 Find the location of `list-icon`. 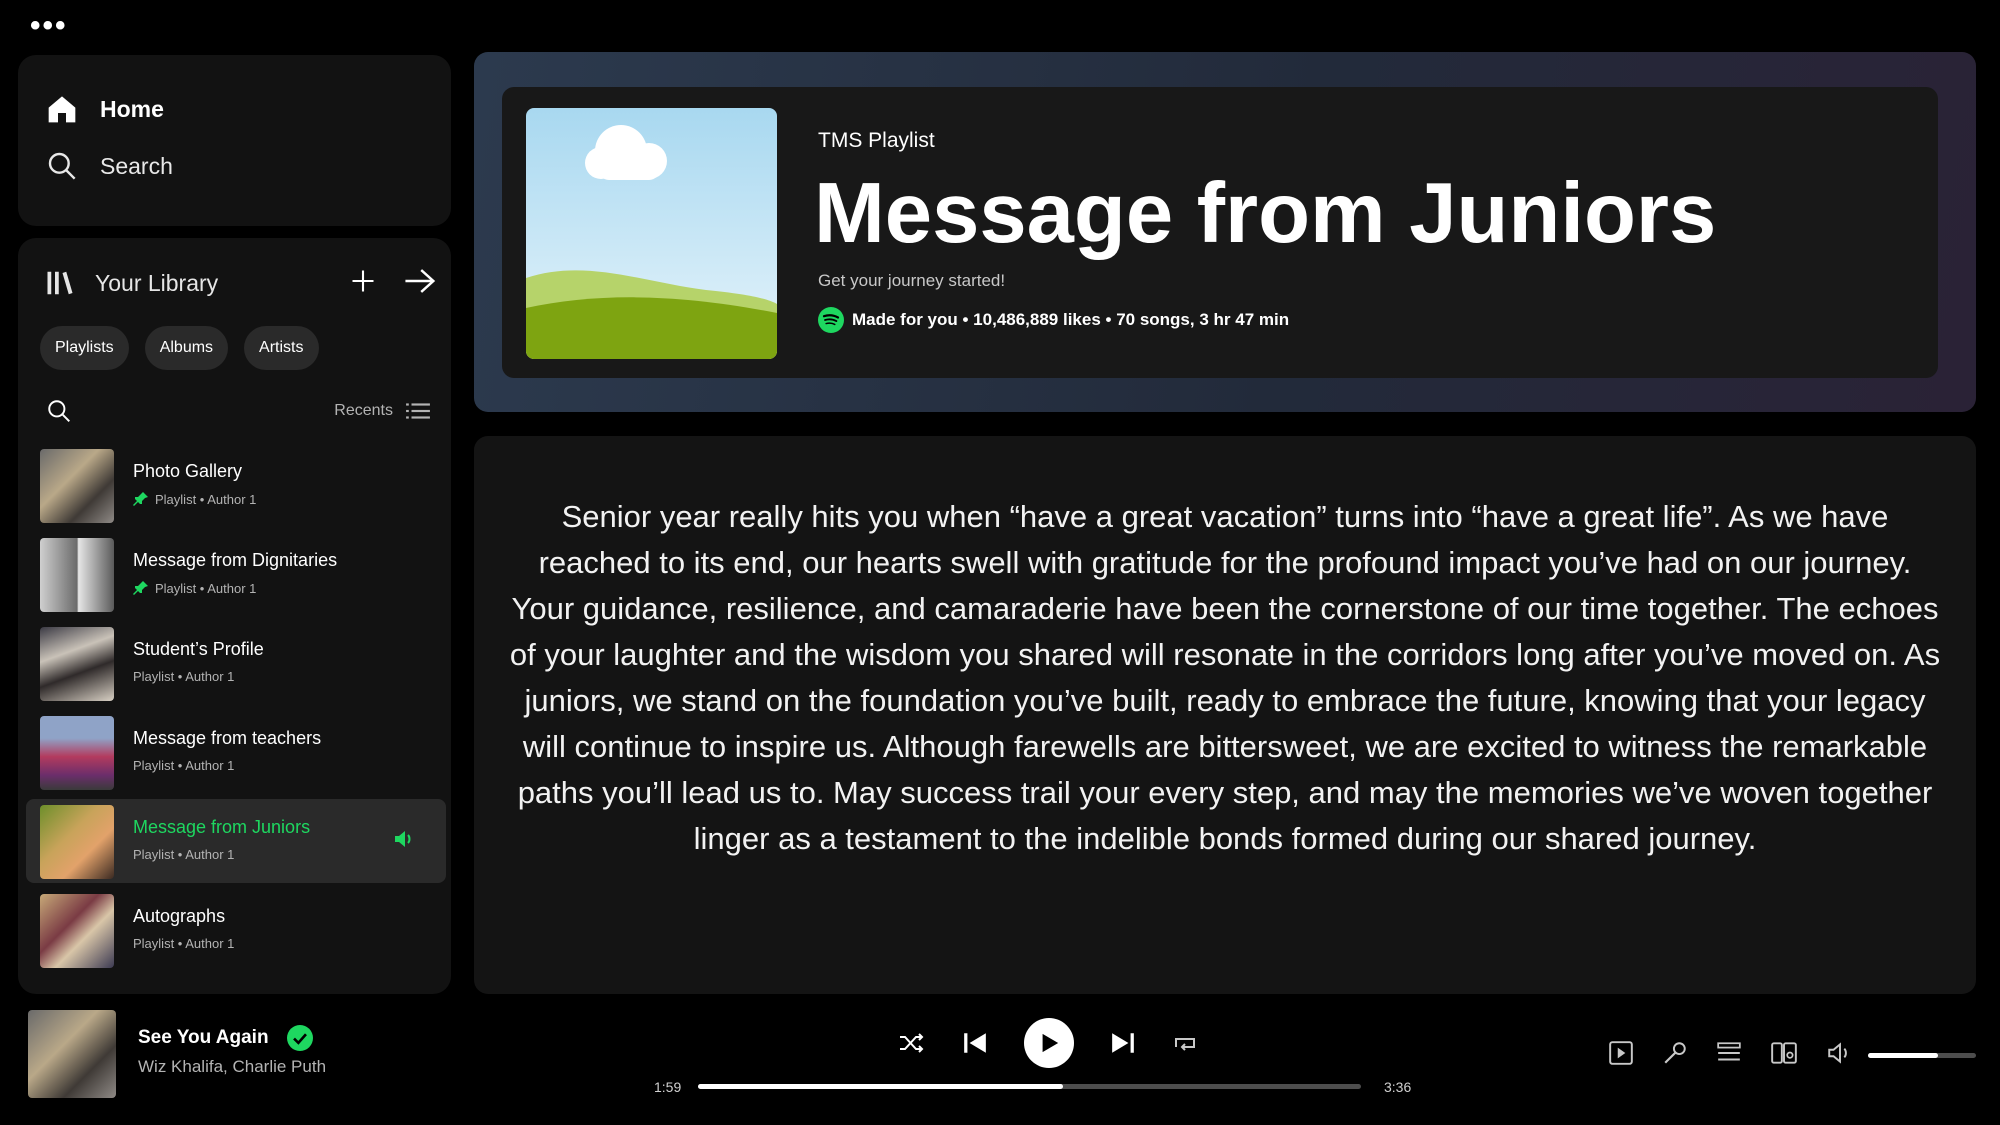

list-icon is located at coordinates (418, 411).